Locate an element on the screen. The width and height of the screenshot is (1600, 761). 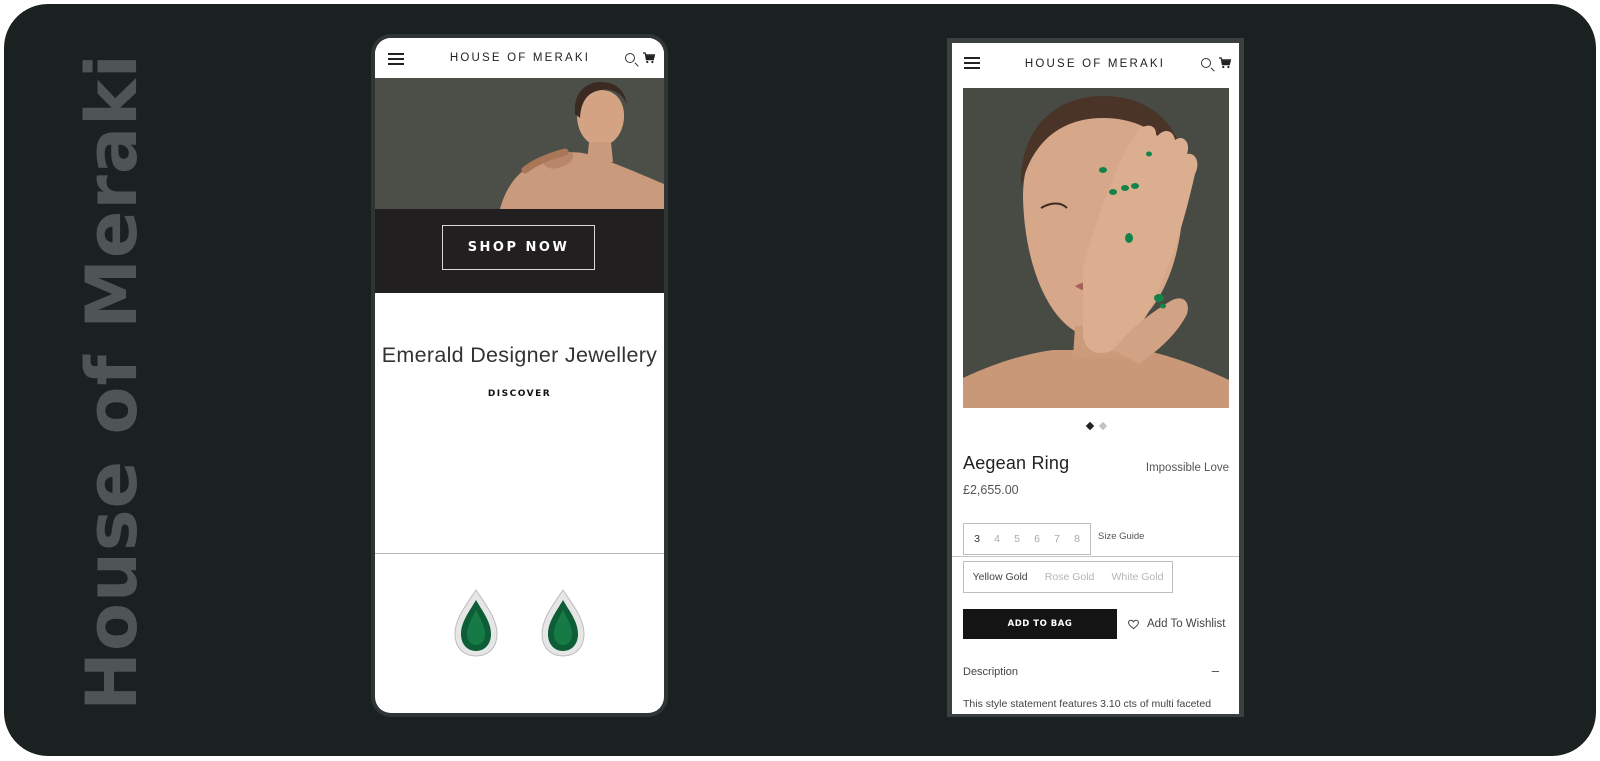
options-divider is located at coordinates (1095, 556).